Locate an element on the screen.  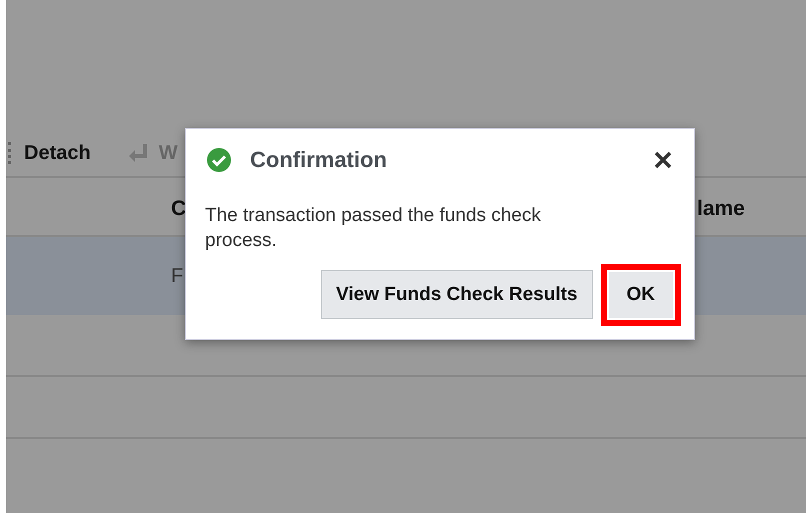
close-icon is located at coordinates (663, 160).